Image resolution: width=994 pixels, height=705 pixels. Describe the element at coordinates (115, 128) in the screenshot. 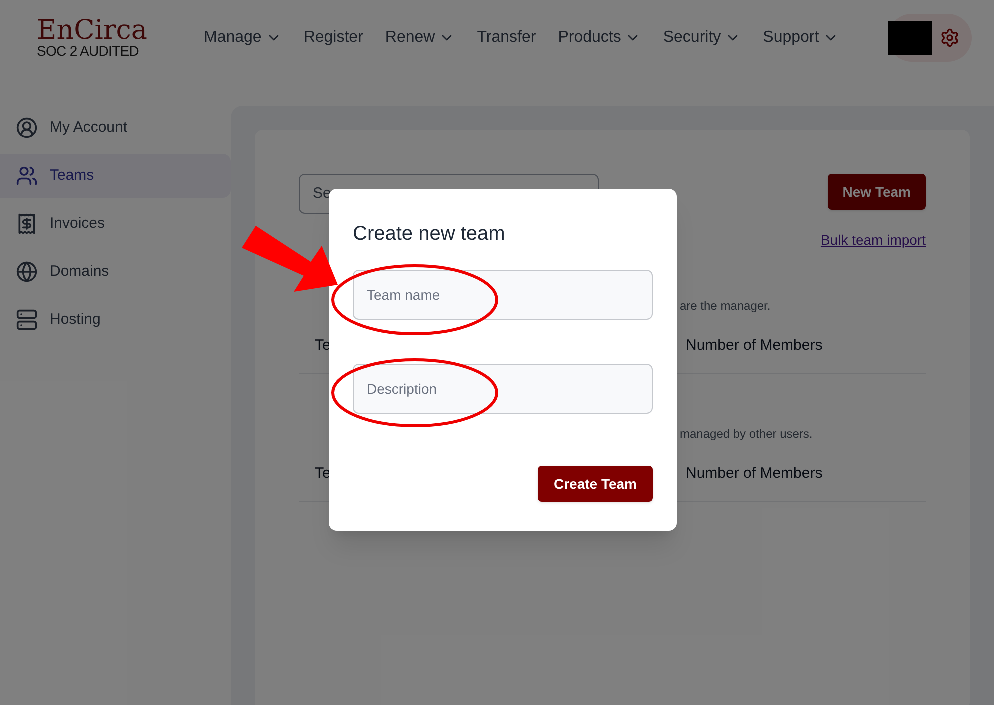

I see `sidebar-item: My Account` at that location.